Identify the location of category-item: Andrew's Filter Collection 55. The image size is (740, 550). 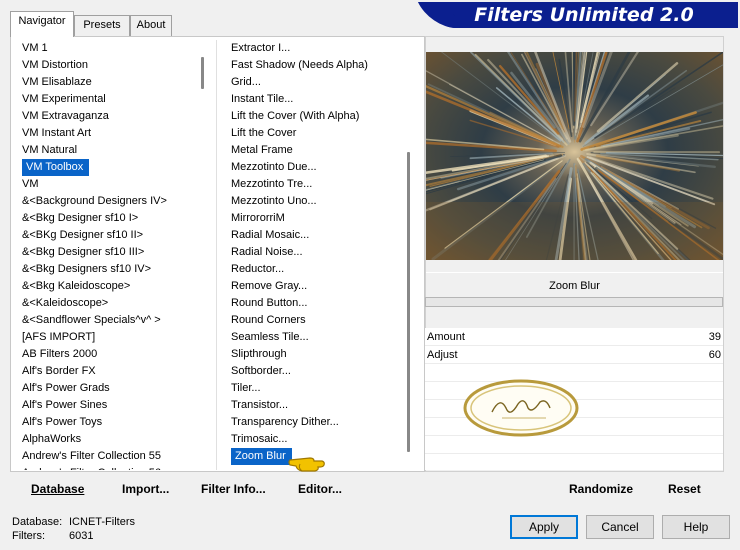
(109, 456).